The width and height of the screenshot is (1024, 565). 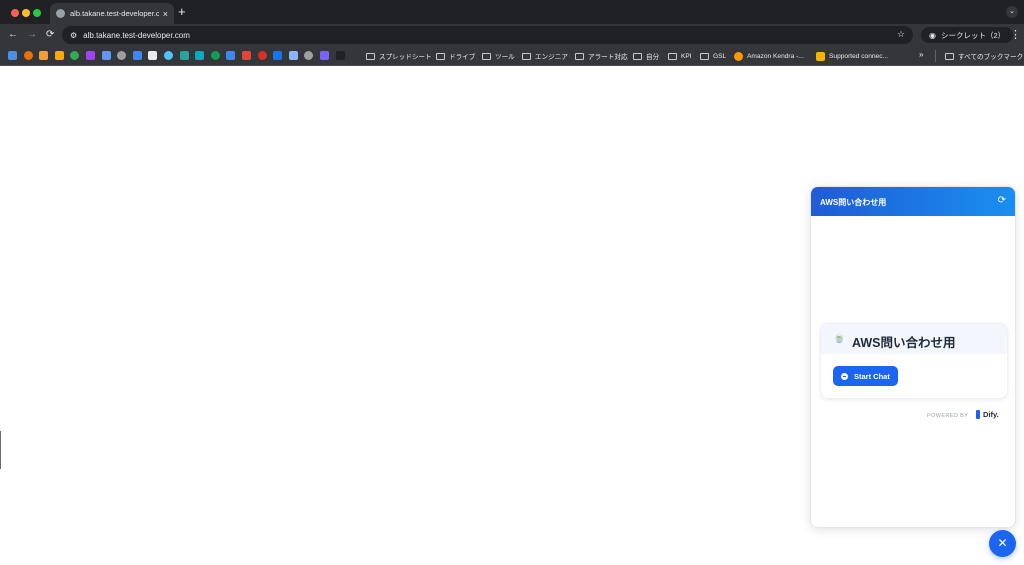 What do you see at coordinates (991, 57) in the screenshot?
I see `all-bookmarks-label: すべてのブックマーク` at bounding box center [991, 57].